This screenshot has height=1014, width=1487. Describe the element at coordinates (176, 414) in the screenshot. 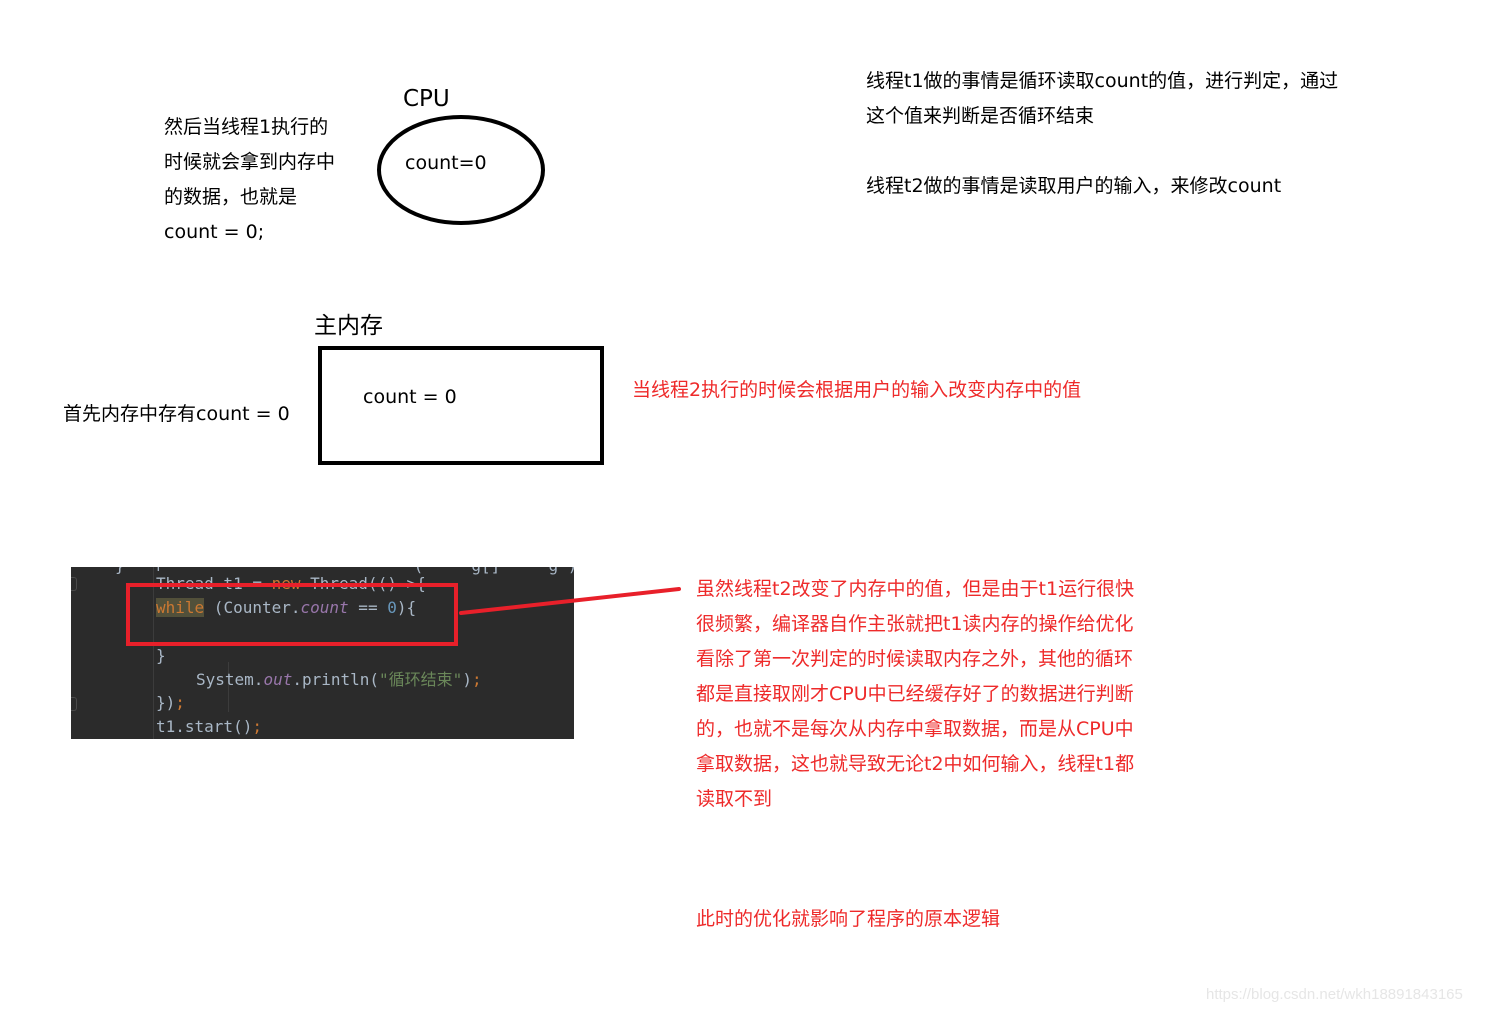

I see `step1-note: 首先内存中存有count = 0` at that location.